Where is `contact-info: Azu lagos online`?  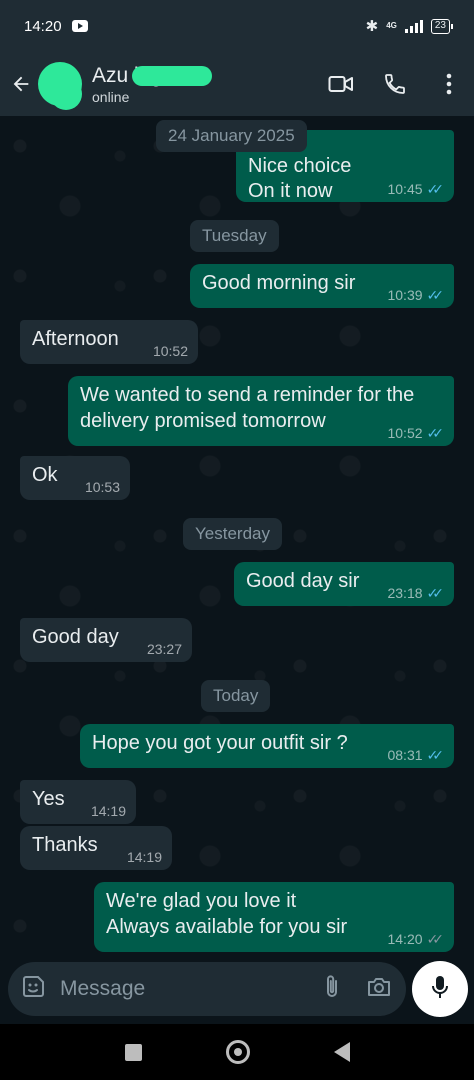
contact-info: Azu lagos online is located at coordinates (152, 84).